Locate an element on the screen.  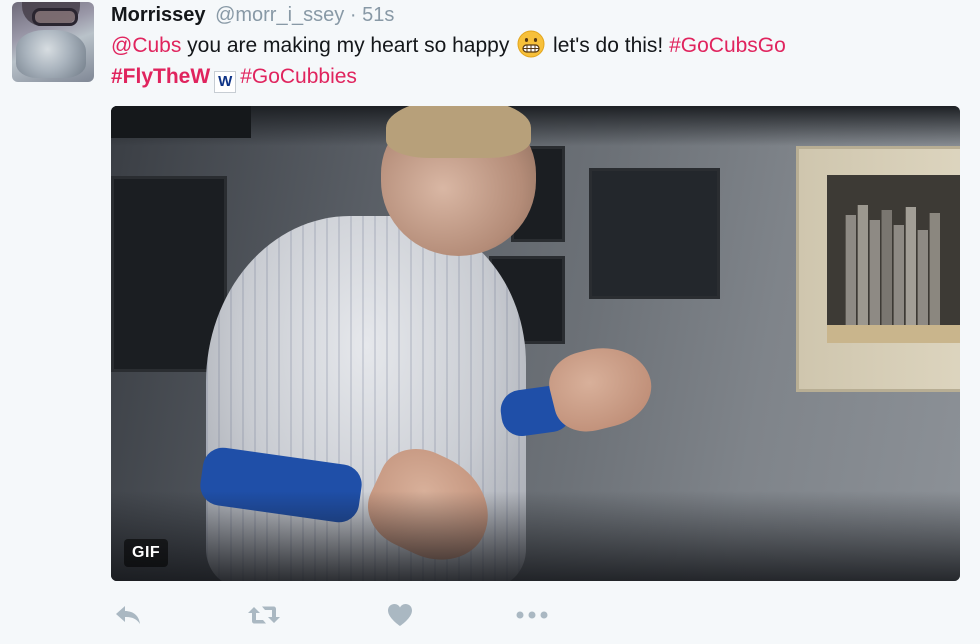
w-flag-icon: W is located at coordinates (225, 82).